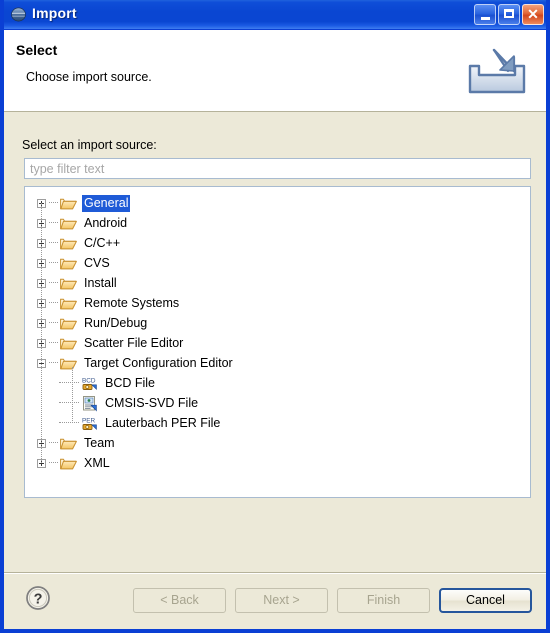 This screenshot has height=633, width=550. I want to click on import-source-label: Select an import source:, so click(89, 145).